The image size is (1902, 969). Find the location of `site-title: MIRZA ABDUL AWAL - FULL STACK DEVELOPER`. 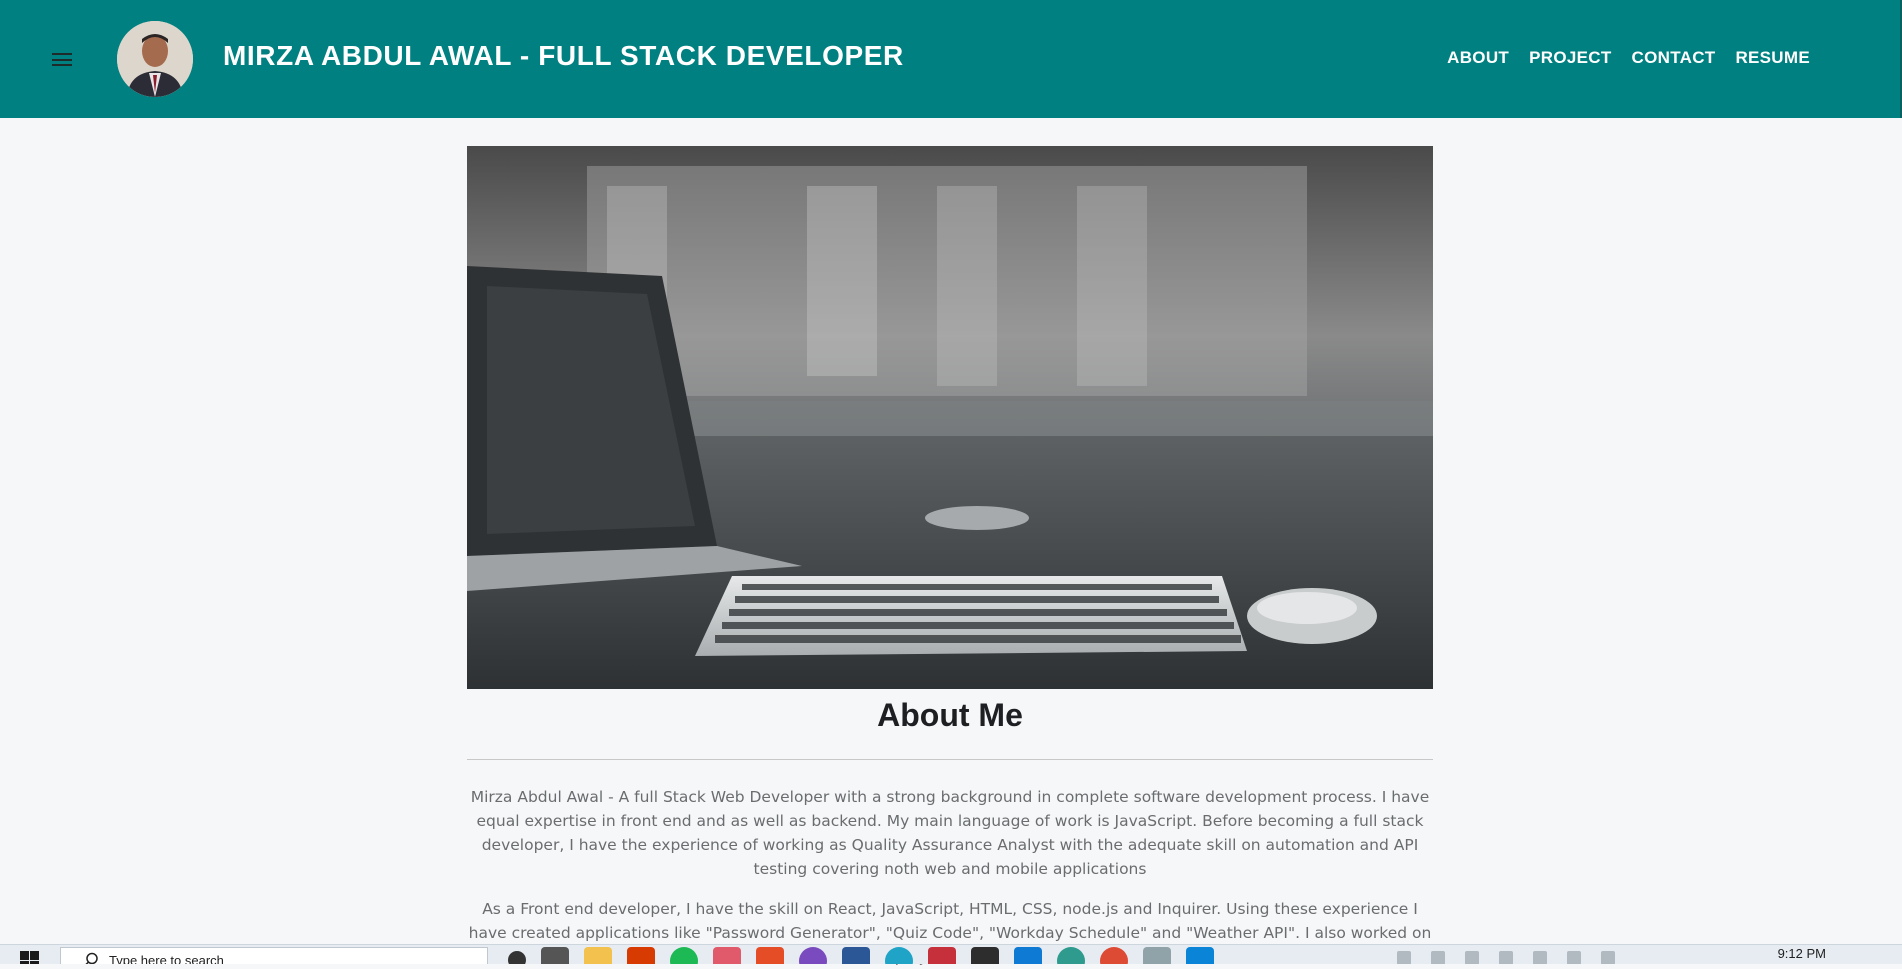

site-title: MIRZA ABDUL AWAL - FULL STACK DEVELOPER is located at coordinates (563, 55).